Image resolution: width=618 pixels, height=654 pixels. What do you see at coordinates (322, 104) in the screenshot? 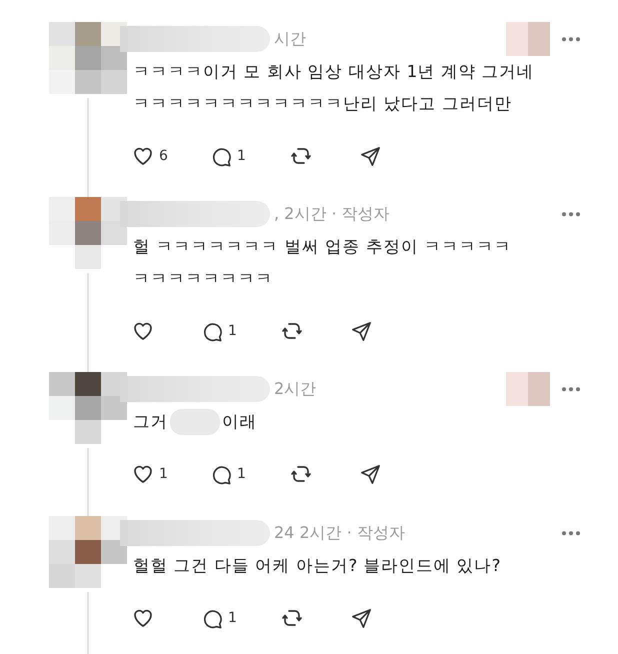
I see `comment-text: ㅋㅋㅋㅋㅋㅋㅋㅋㅋㅋㅋㅋ난리 났다고 그러더만` at bounding box center [322, 104].